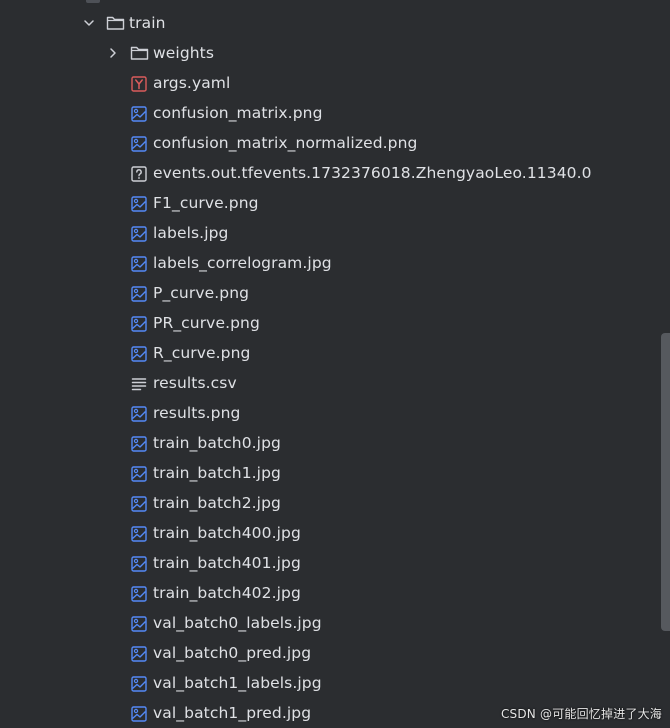 This screenshot has width=670, height=728. I want to click on tree-item-label: results.csv, so click(195, 383).